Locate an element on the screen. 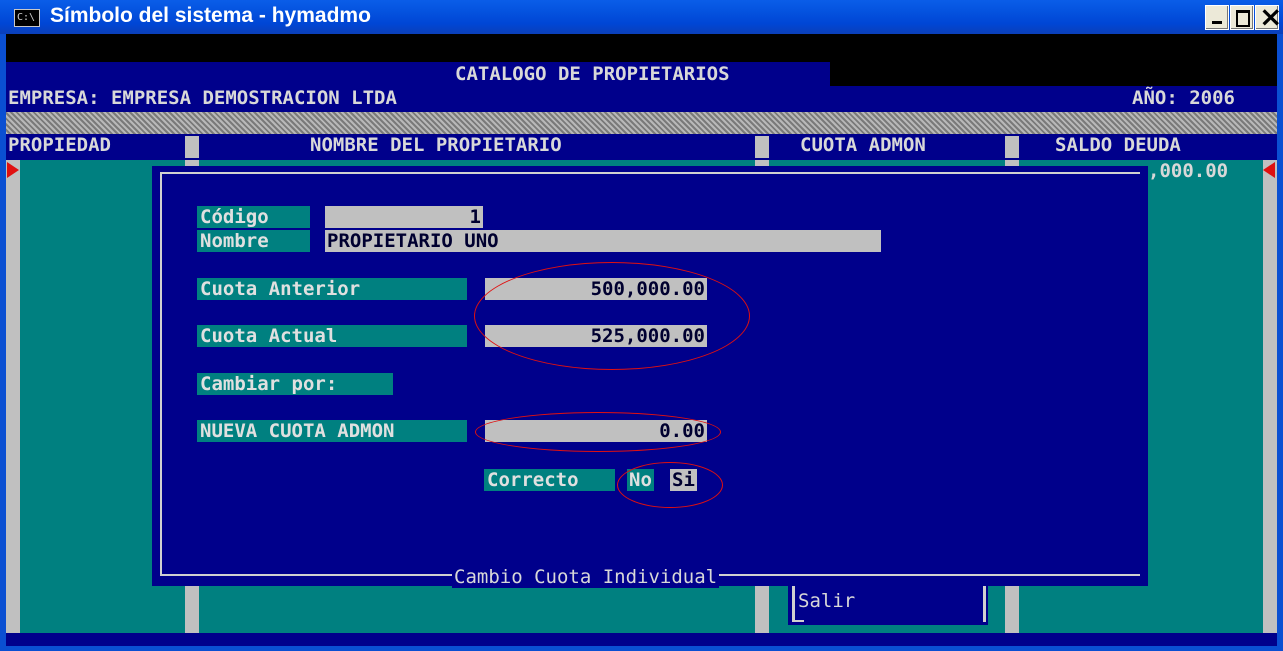  window-frame-right is located at coordinates (1280, 342).